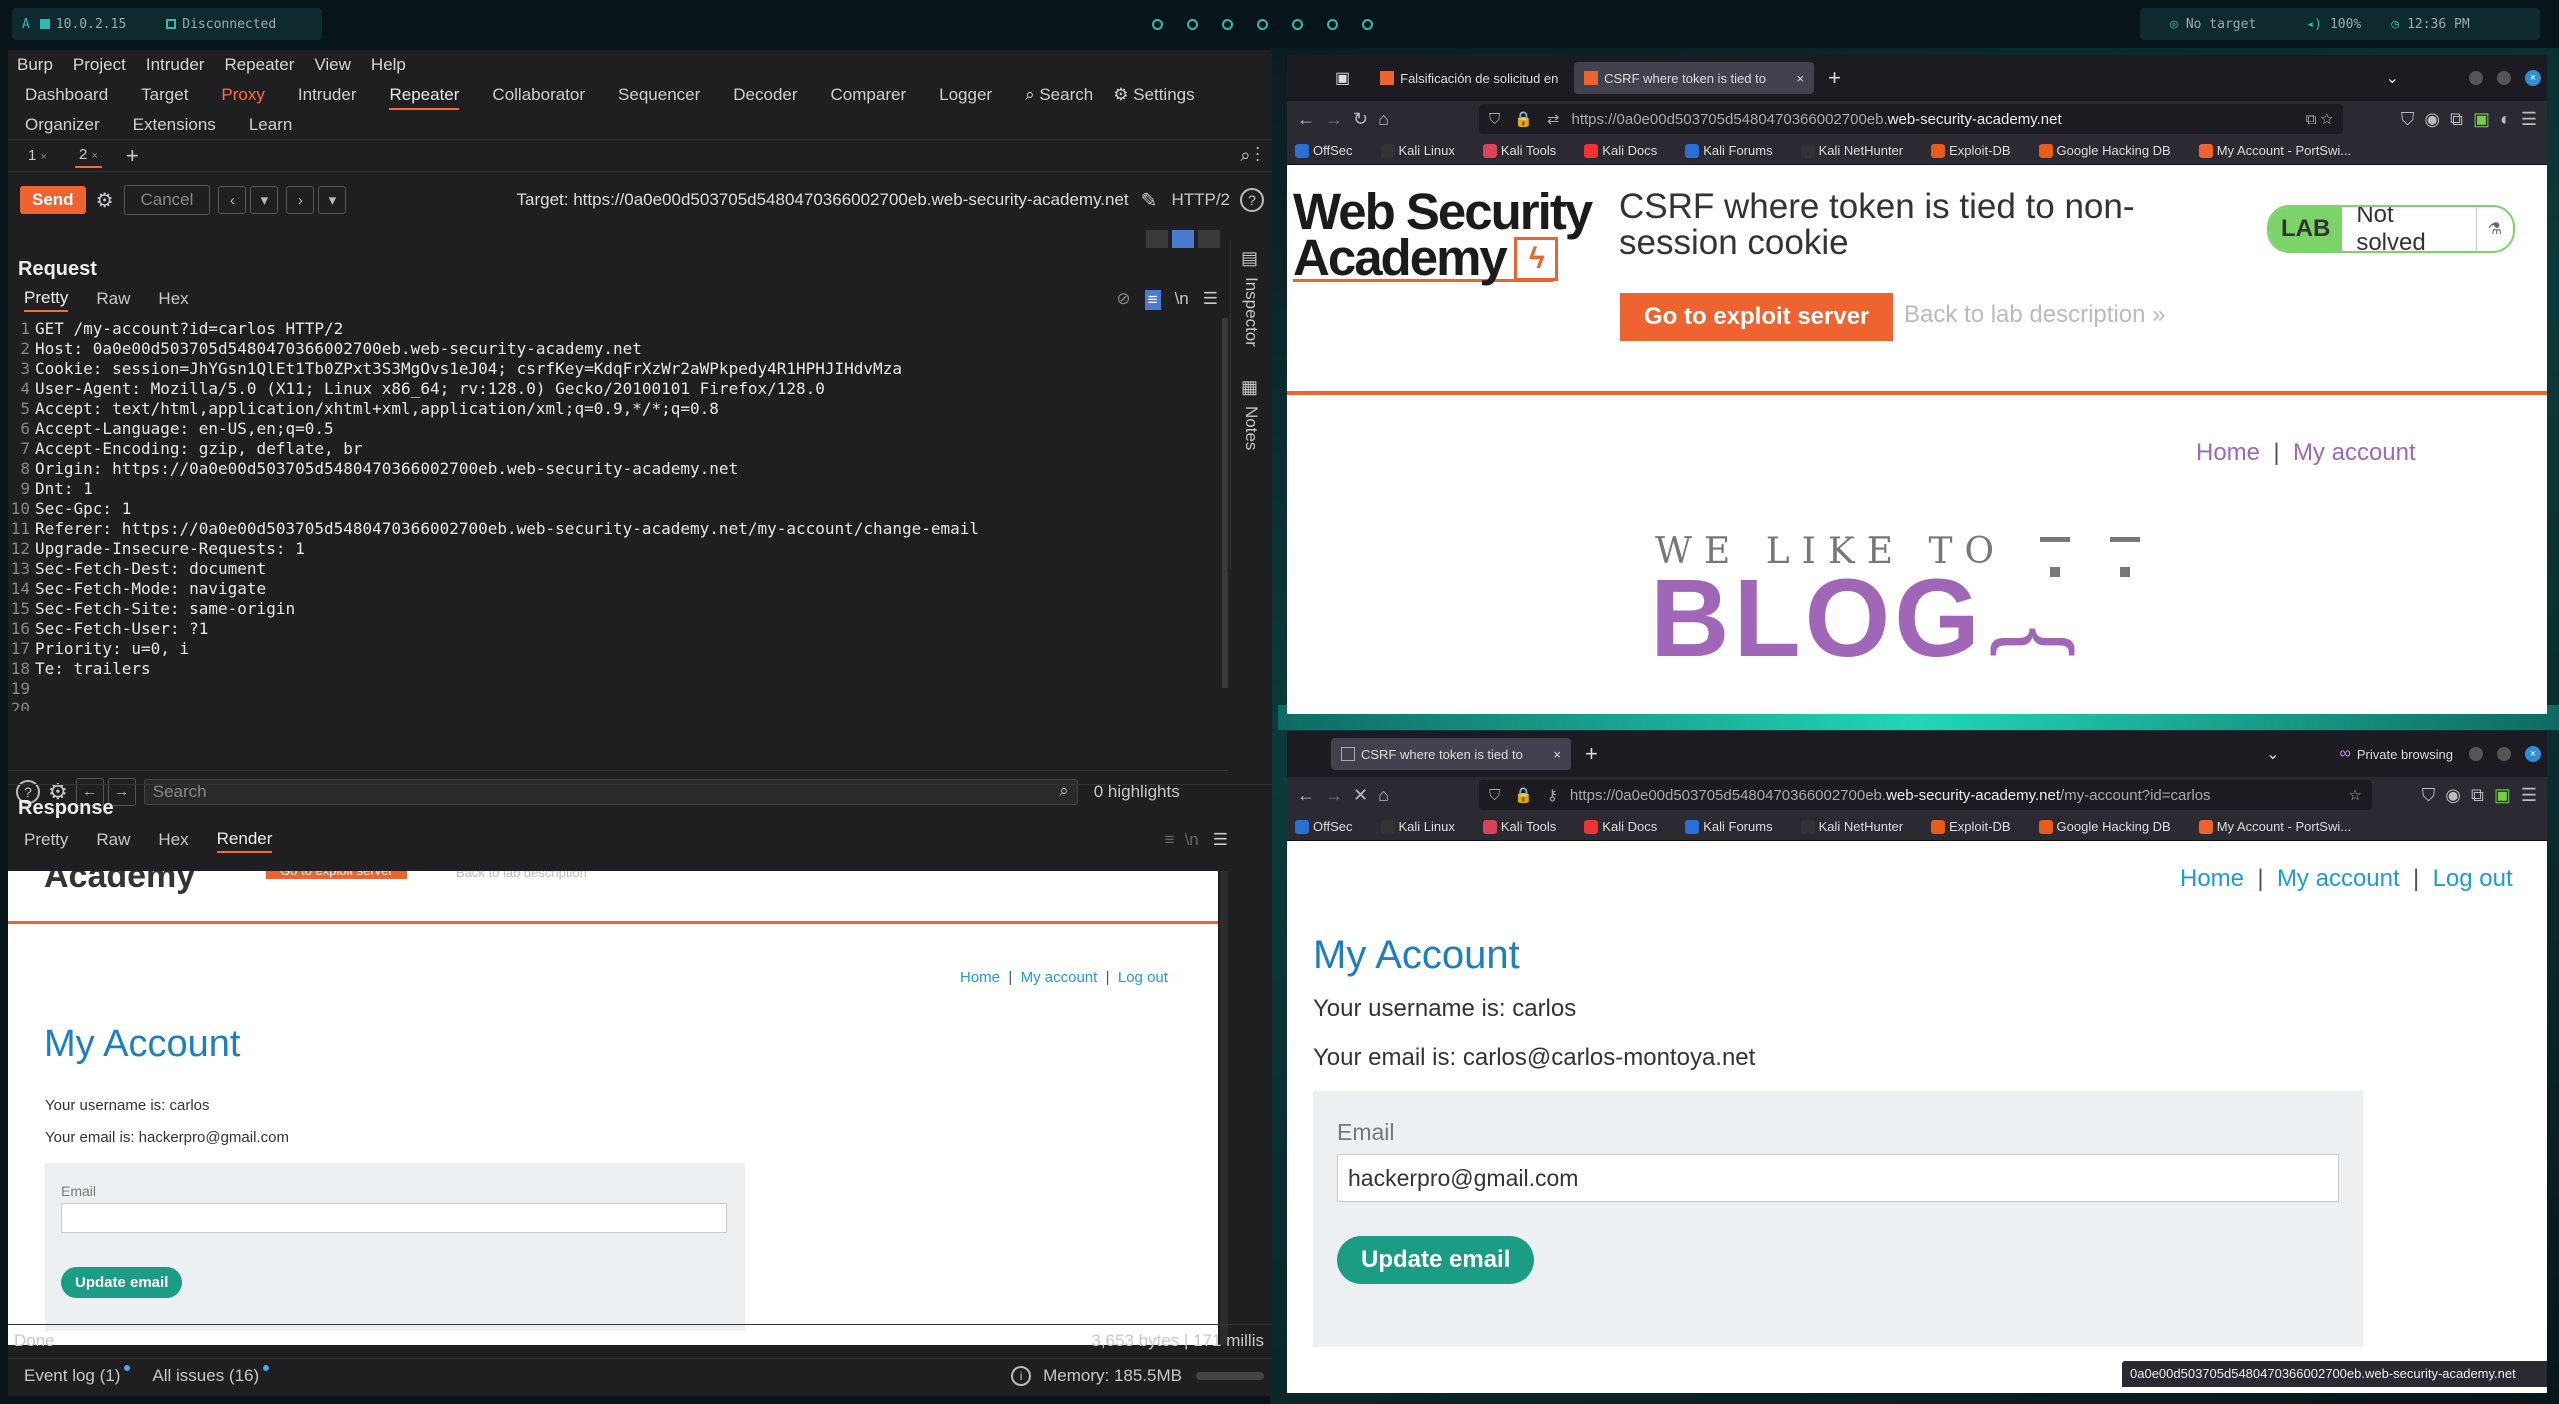 Image resolution: width=2559 pixels, height=1404 pixels. What do you see at coordinates (1306, 119) in the screenshot?
I see `back-icon: ←` at bounding box center [1306, 119].